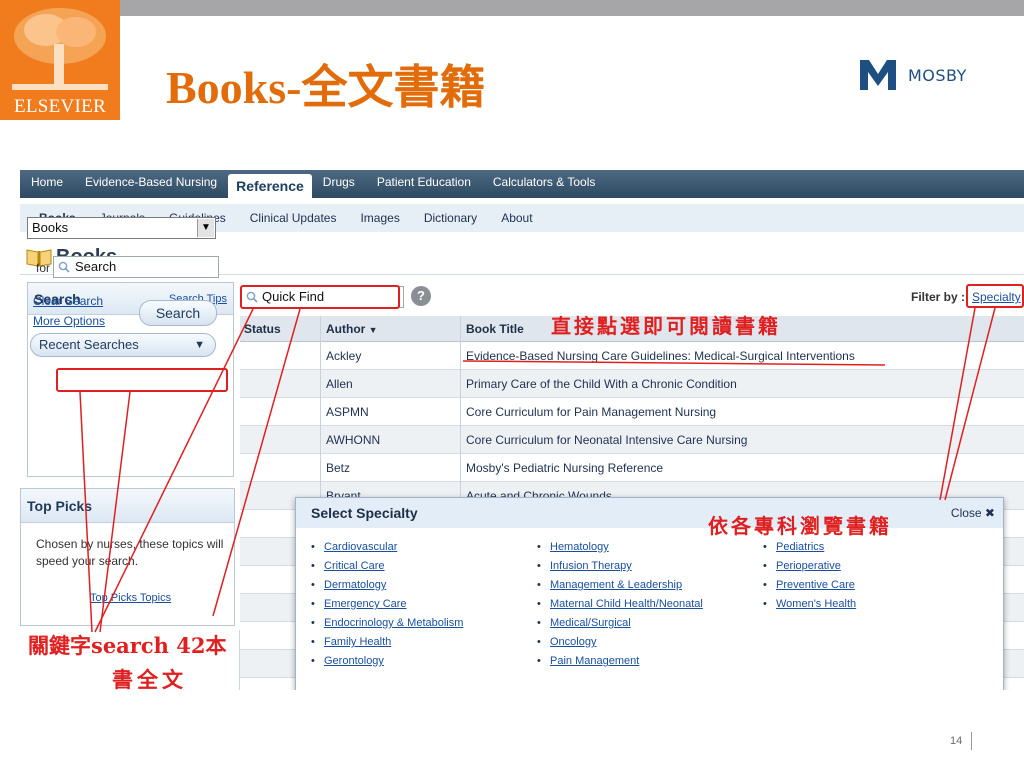  Describe the element at coordinates (127, 645) in the screenshot. I see `annotation-keyword-search: 關鍵字search 42本` at that location.